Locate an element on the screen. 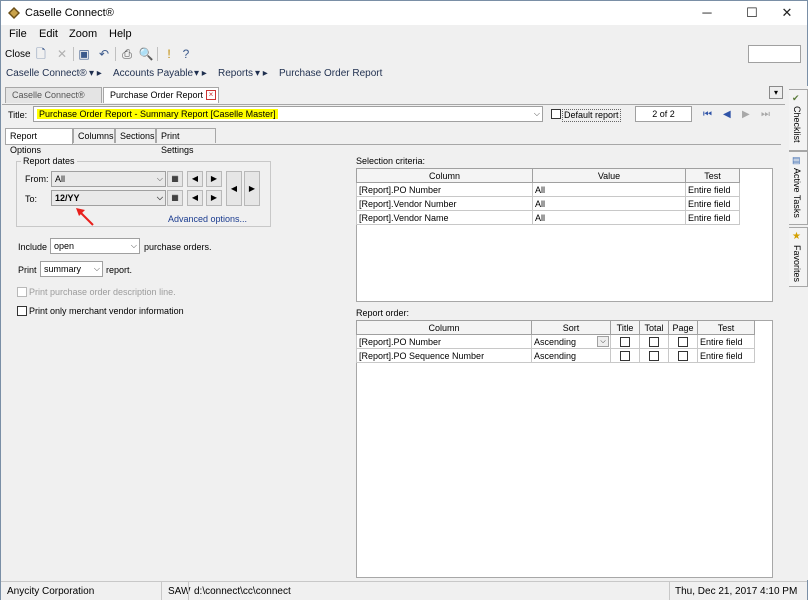  menu-zoom: Zoom is located at coordinates (83, 34).